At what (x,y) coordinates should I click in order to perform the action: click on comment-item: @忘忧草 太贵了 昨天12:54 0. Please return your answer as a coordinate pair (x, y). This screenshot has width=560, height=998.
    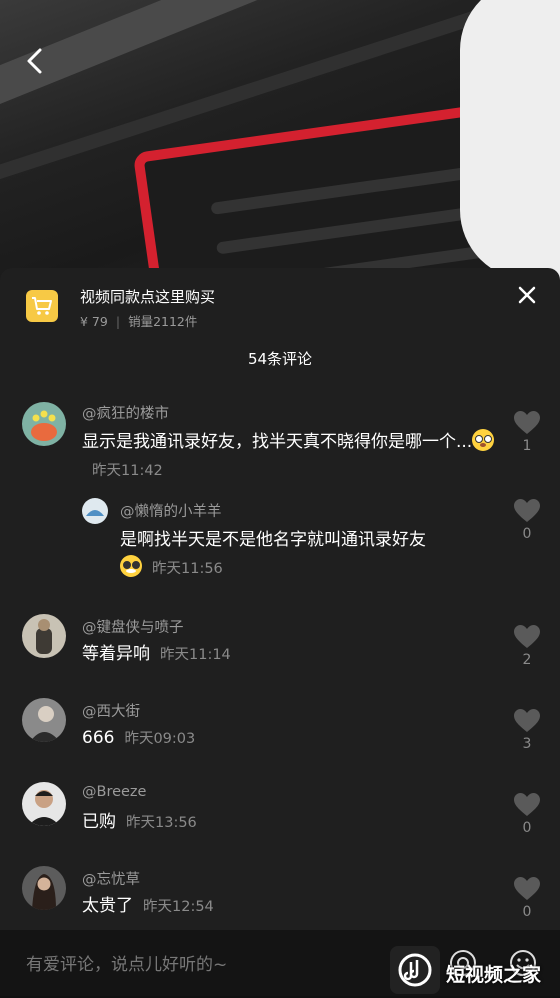
    Looking at the image, I should click on (280, 898).